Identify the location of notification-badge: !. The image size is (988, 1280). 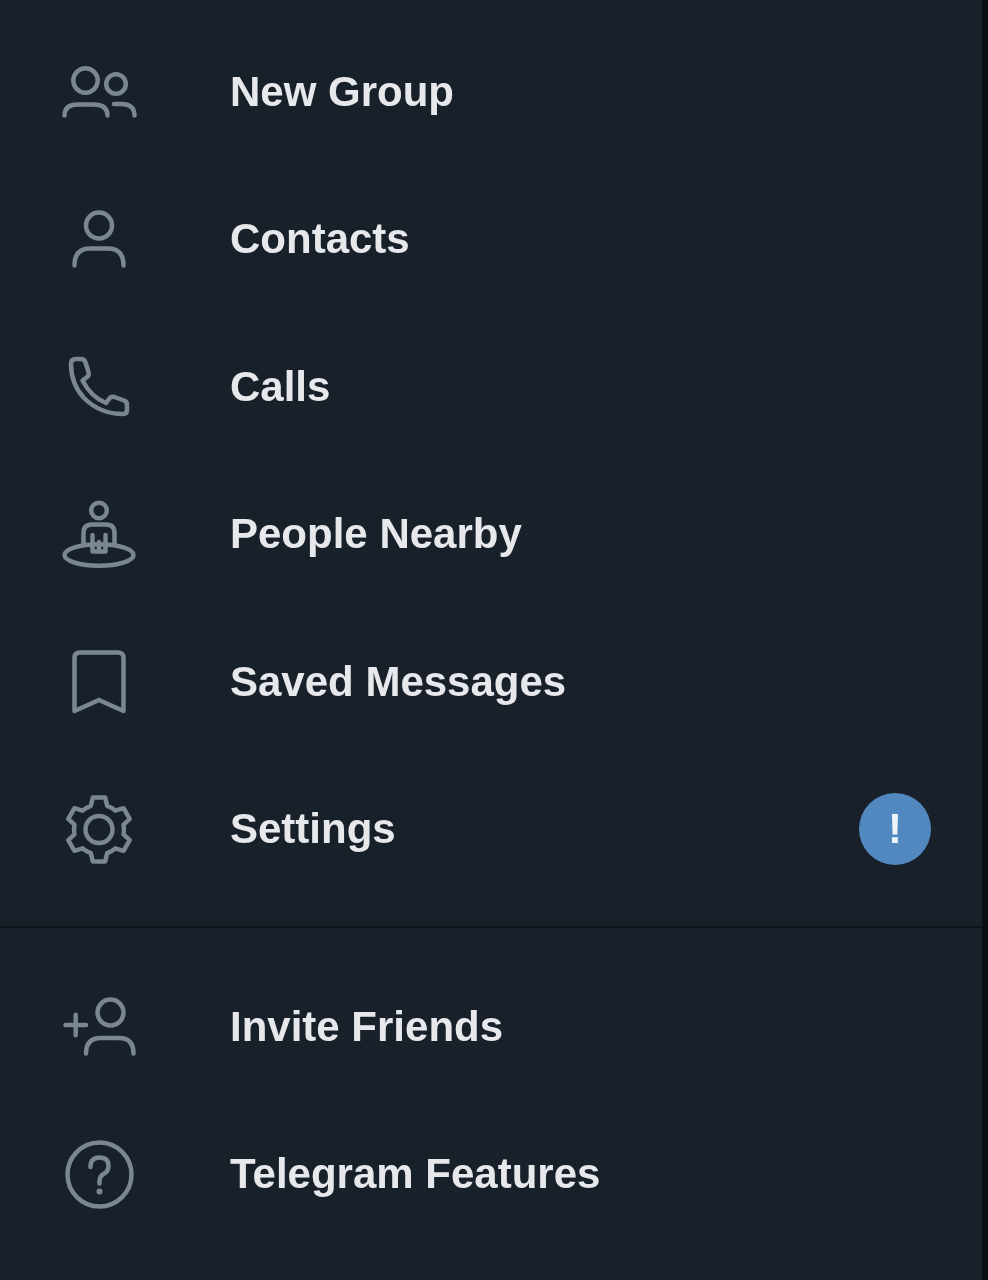
(895, 829).